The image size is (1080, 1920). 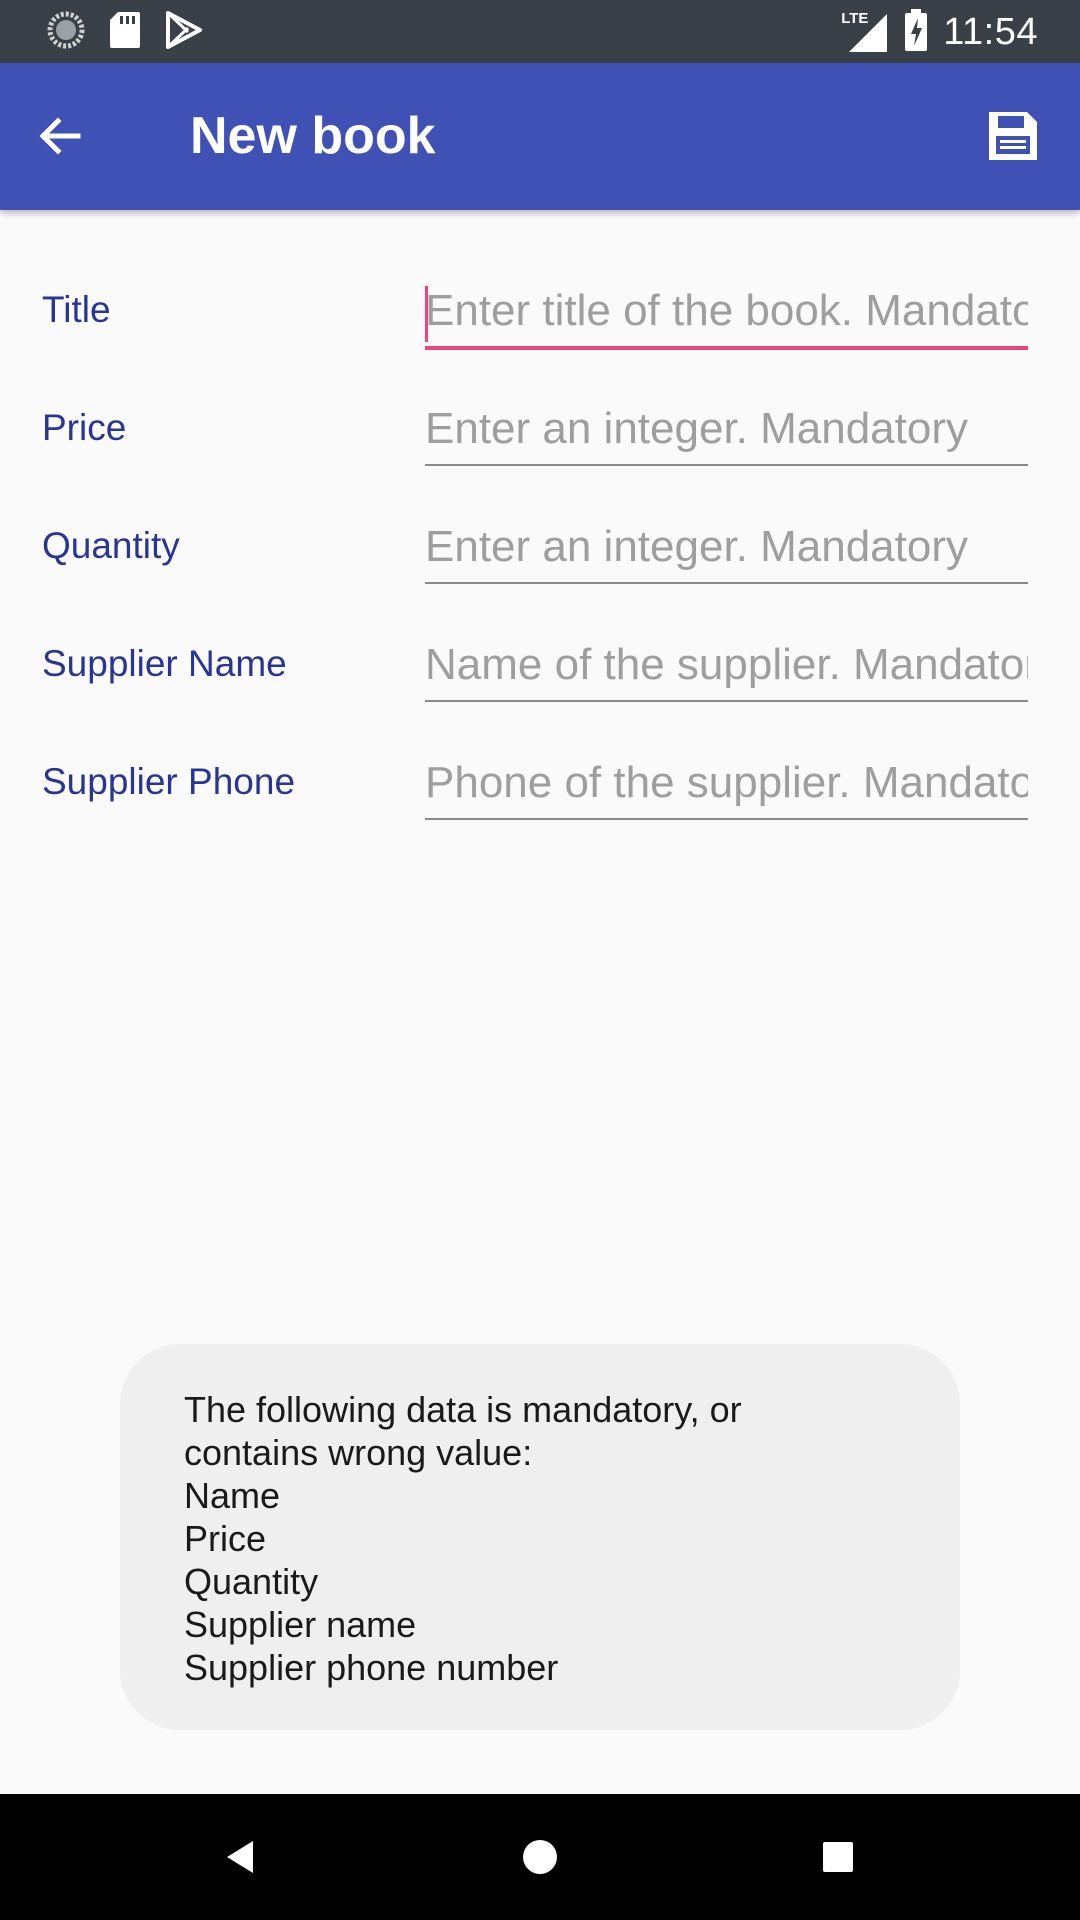 I want to click on save-button, so click(x=1013, y=136).